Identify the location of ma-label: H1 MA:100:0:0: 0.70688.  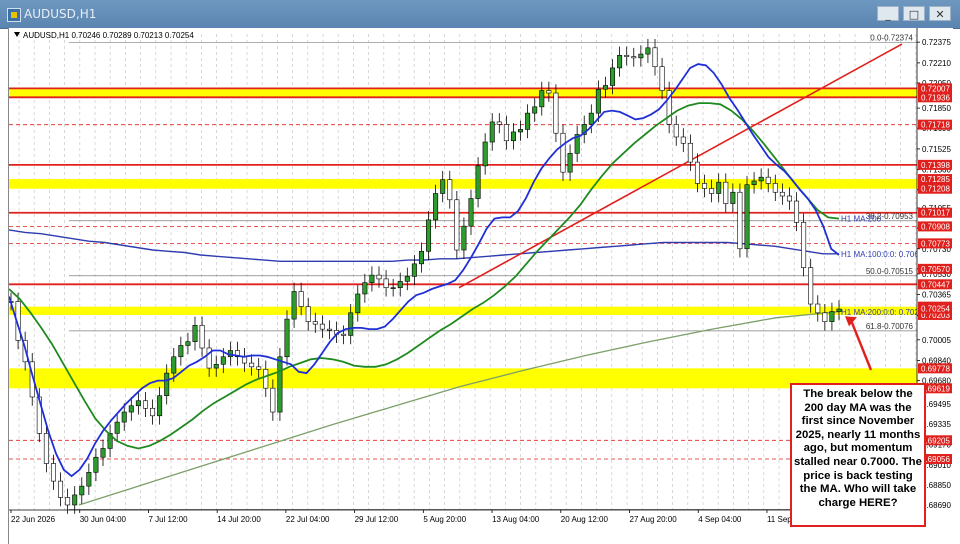
(884, 254).